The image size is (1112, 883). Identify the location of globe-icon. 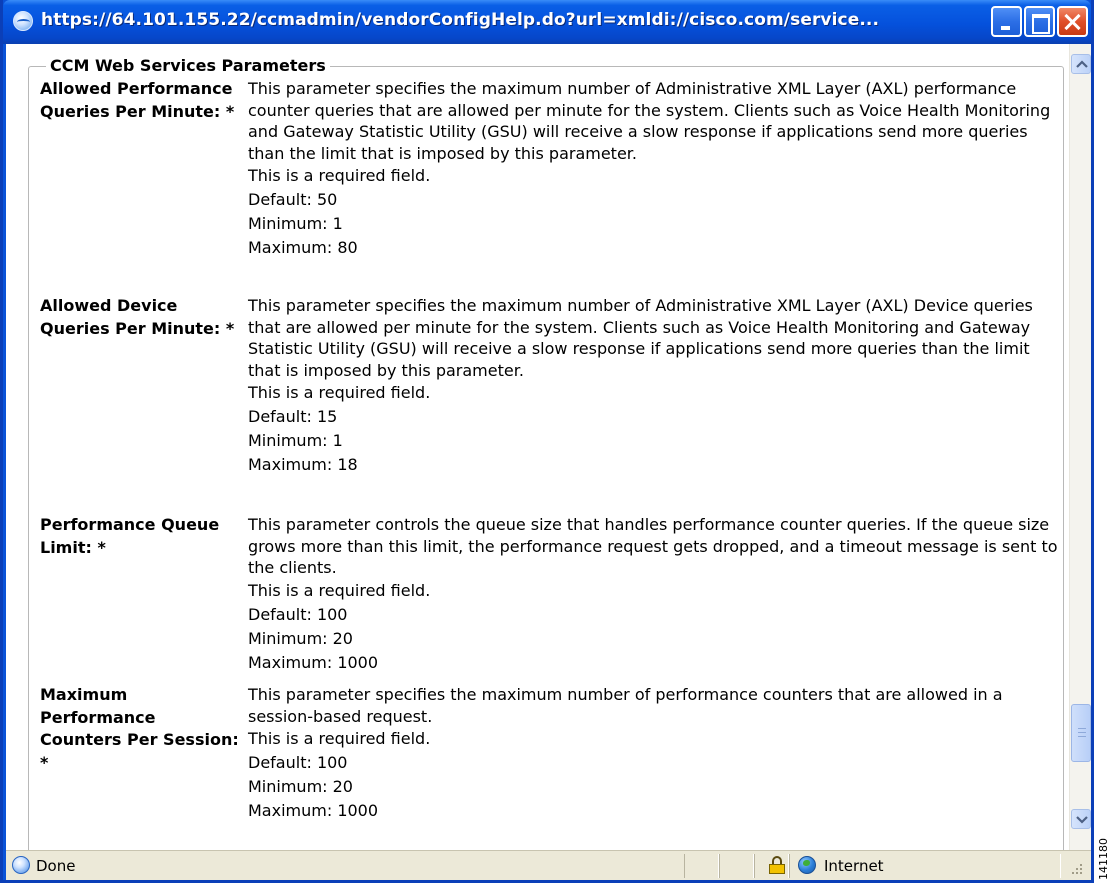
(807, 865).